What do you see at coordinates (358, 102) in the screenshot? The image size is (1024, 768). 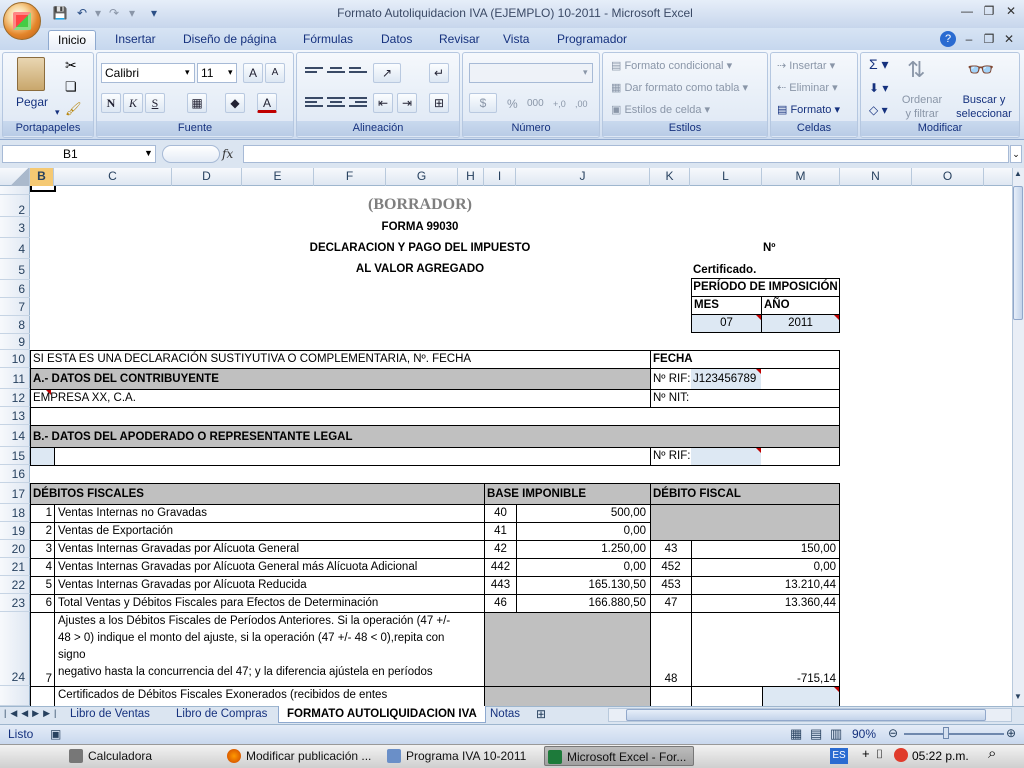 I see `align-right-icon` at bounding box center [358, 102].